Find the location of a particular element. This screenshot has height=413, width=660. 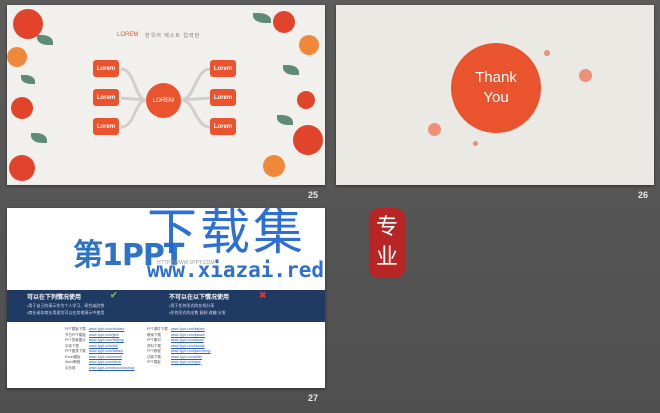

resource-label: Excel模板 is located at coordinates (73, 356).